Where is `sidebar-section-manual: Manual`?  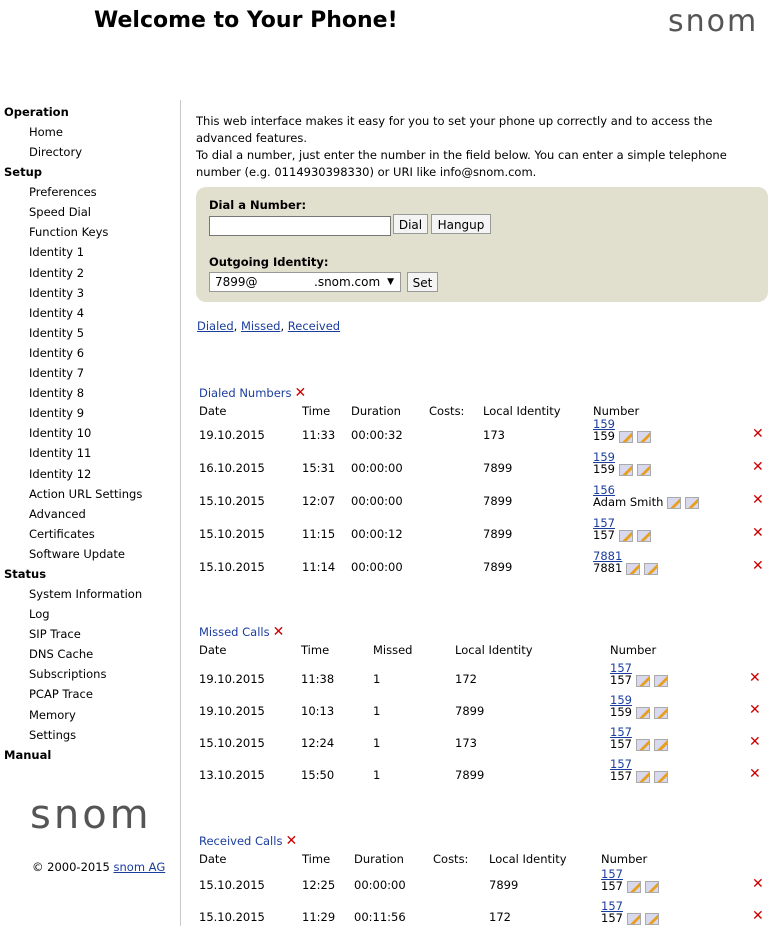
sidebar-section-manual: Manual is located at coordinates (89, 755).